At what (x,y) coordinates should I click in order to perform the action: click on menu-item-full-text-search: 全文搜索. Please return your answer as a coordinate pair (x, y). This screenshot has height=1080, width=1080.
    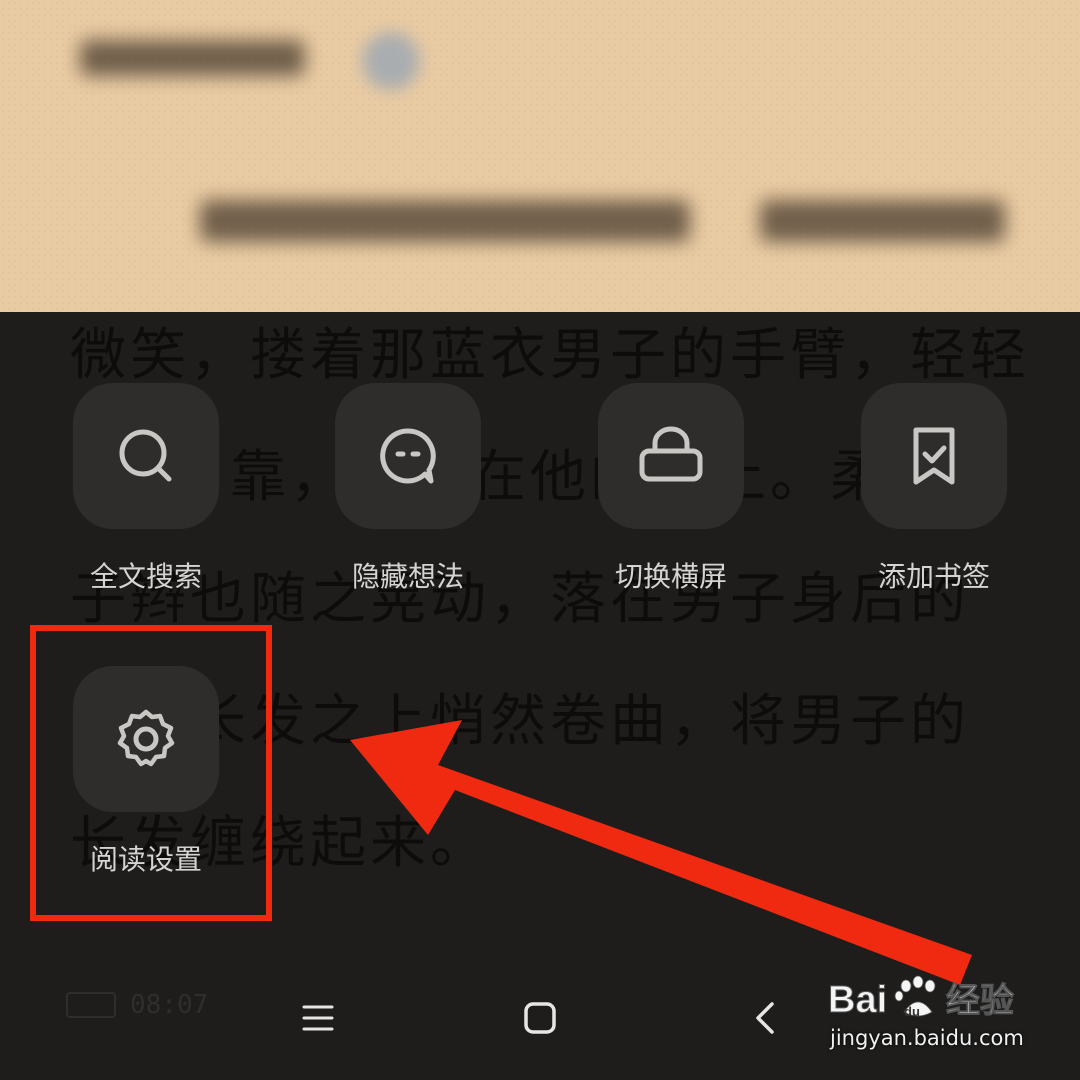
    Looking at the image, I should click on (146, 489).